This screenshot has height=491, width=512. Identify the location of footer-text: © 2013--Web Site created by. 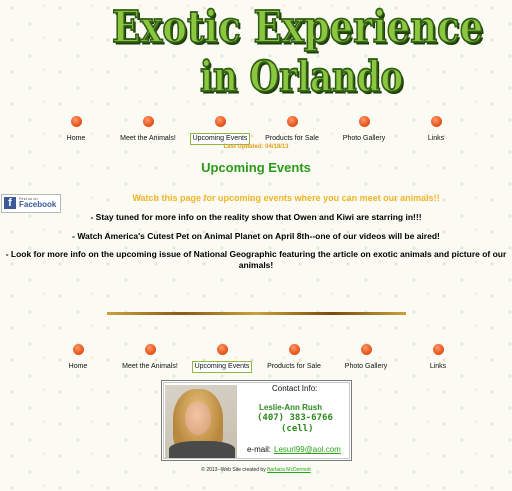
(234, 470).